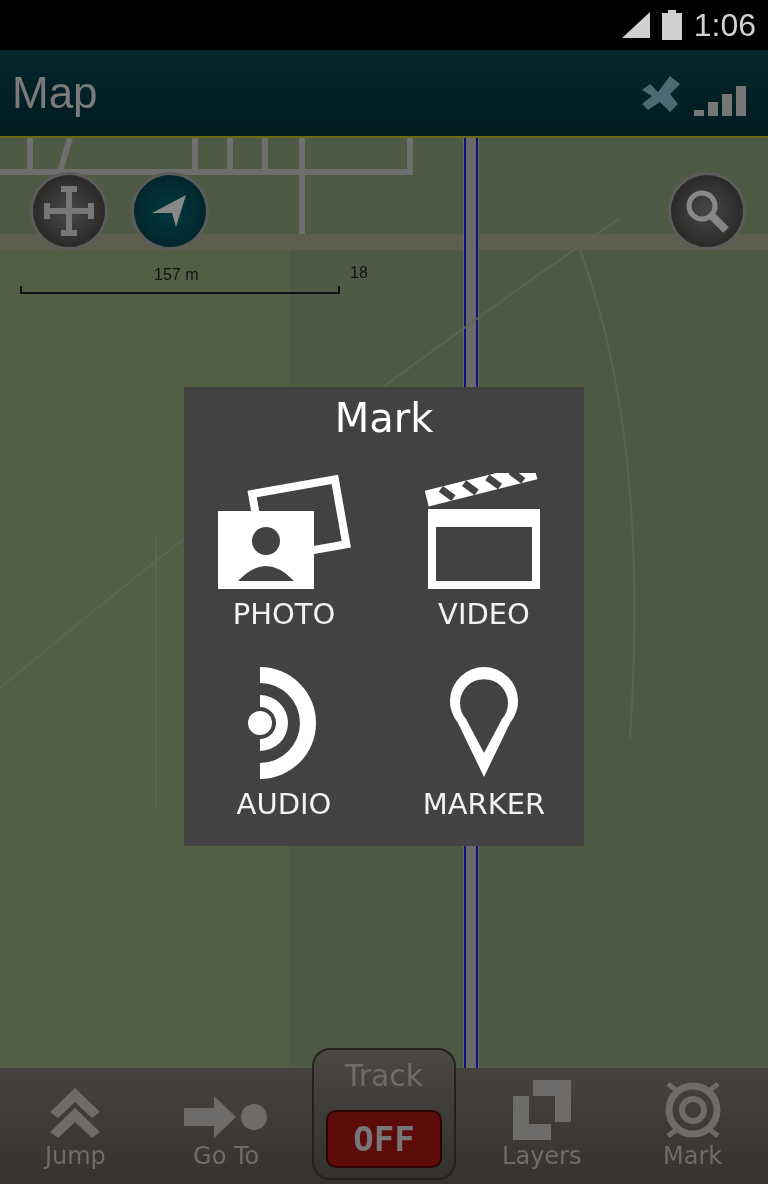 The image size is (768, 1184). What do you see at coordinates (55, 93) in the screenshot?
I see `app-title: Map` at bounding box center [55, 93].